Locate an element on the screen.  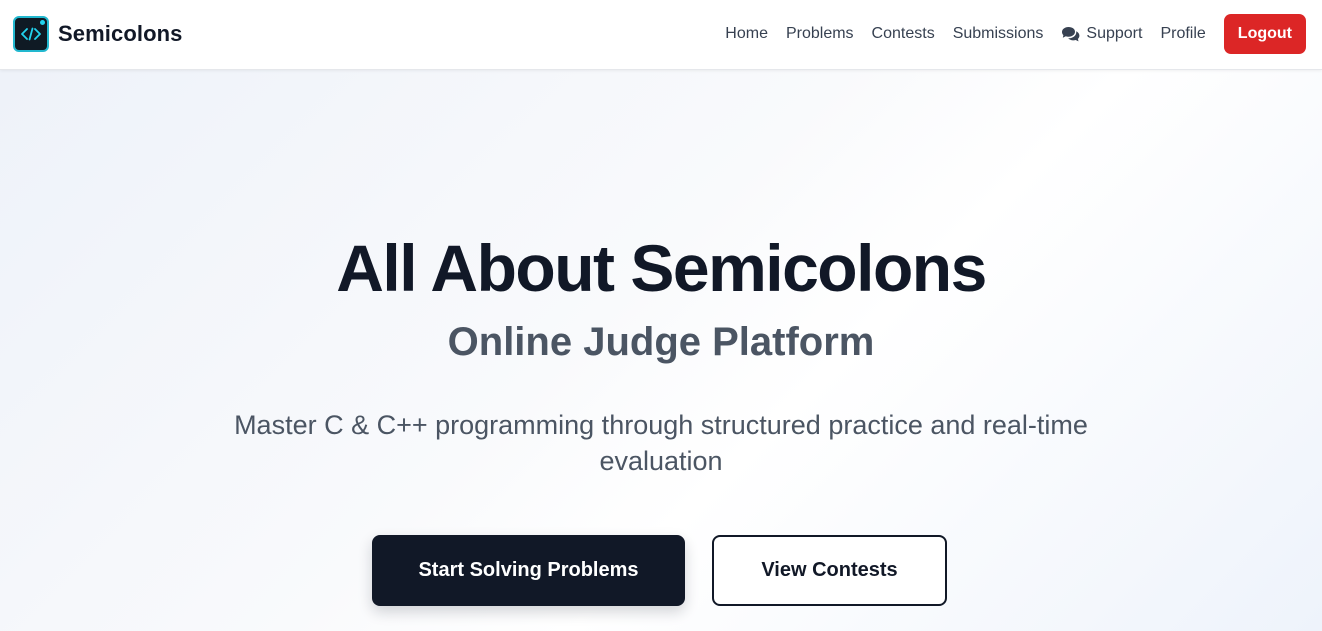
nav-profile-link: Profile is located at coordinates (1182, 34).